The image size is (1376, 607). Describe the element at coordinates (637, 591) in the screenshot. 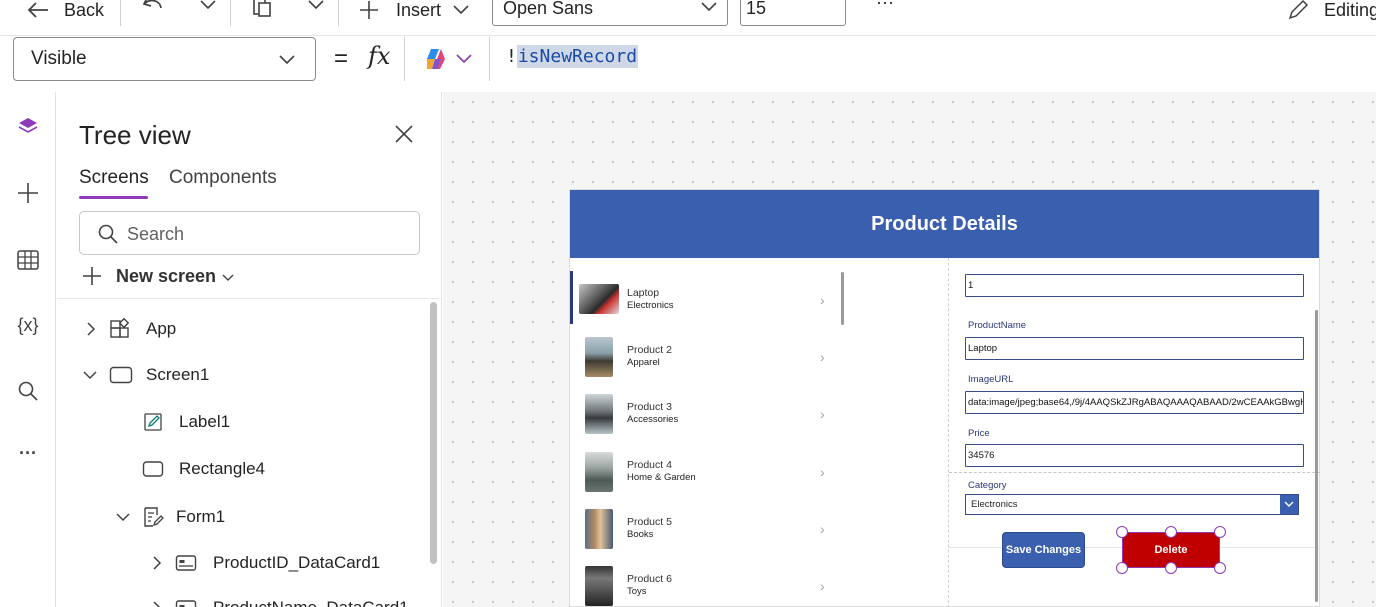

I see `gallery-item-category: Toys` at that location.